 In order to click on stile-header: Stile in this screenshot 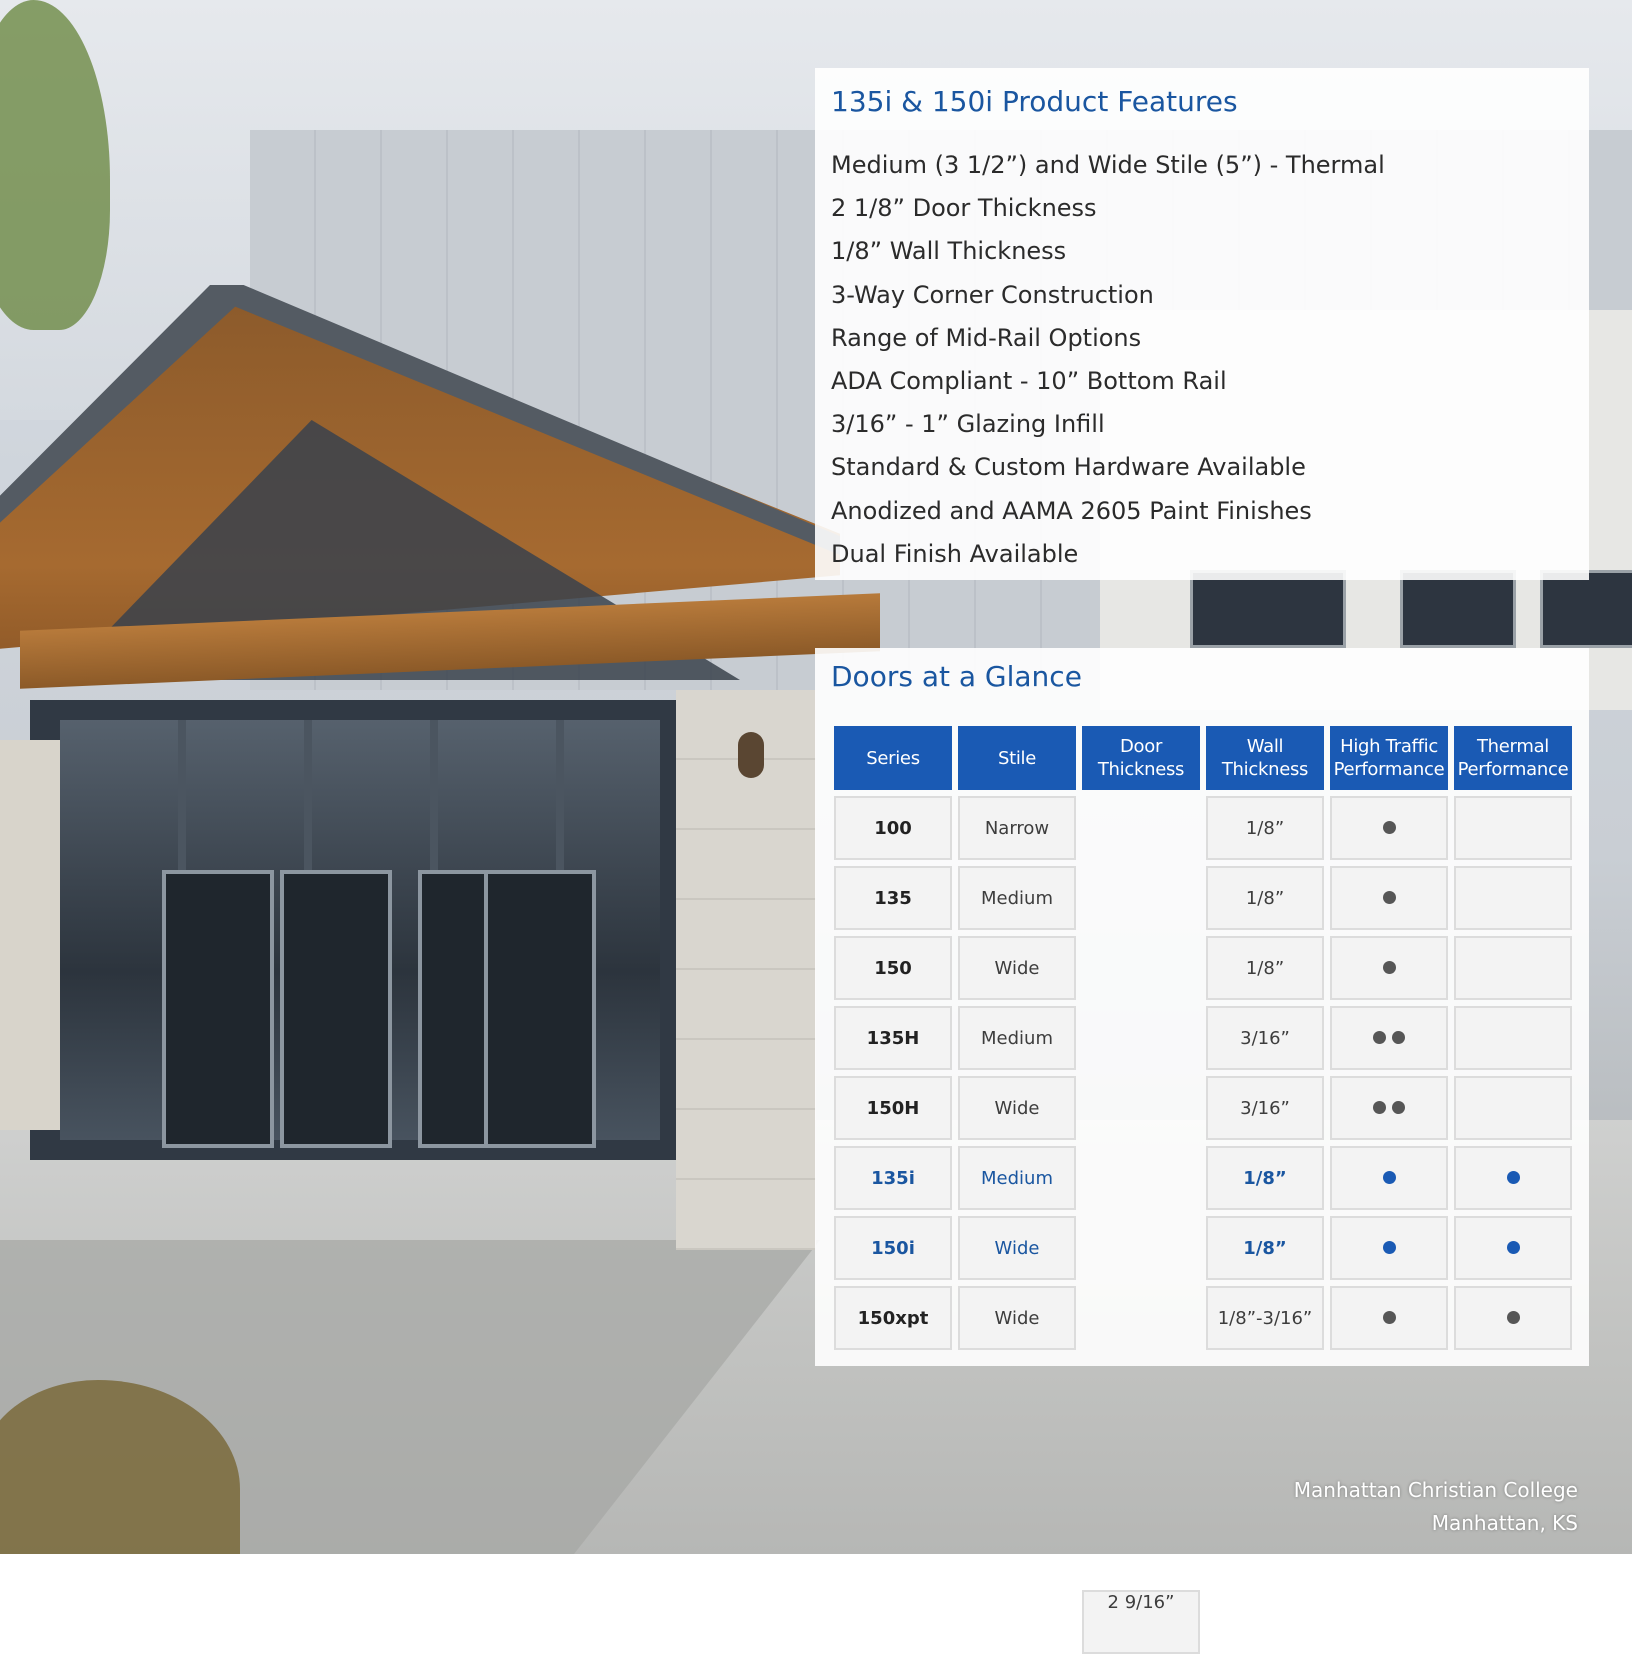, I will do `click(1017, 758)`.